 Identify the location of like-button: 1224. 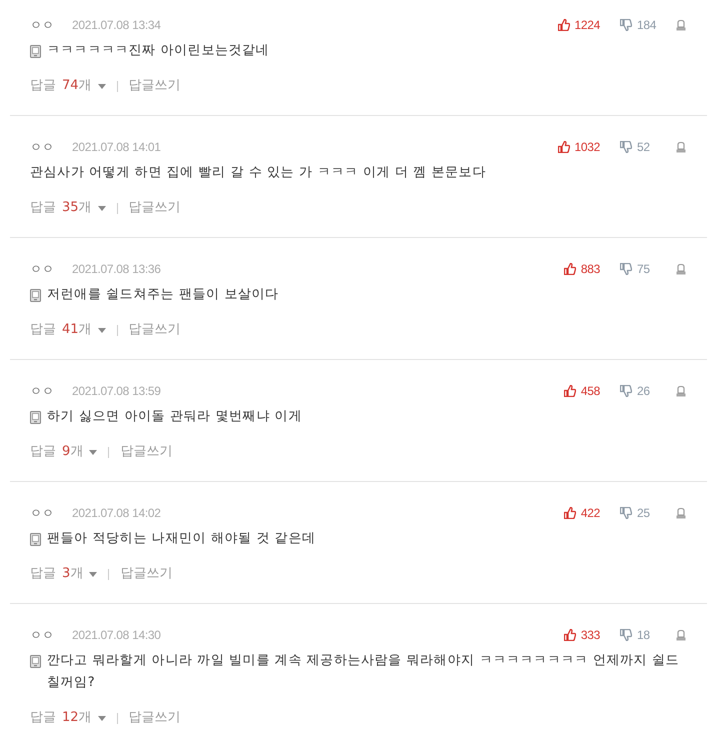
(579, 25).